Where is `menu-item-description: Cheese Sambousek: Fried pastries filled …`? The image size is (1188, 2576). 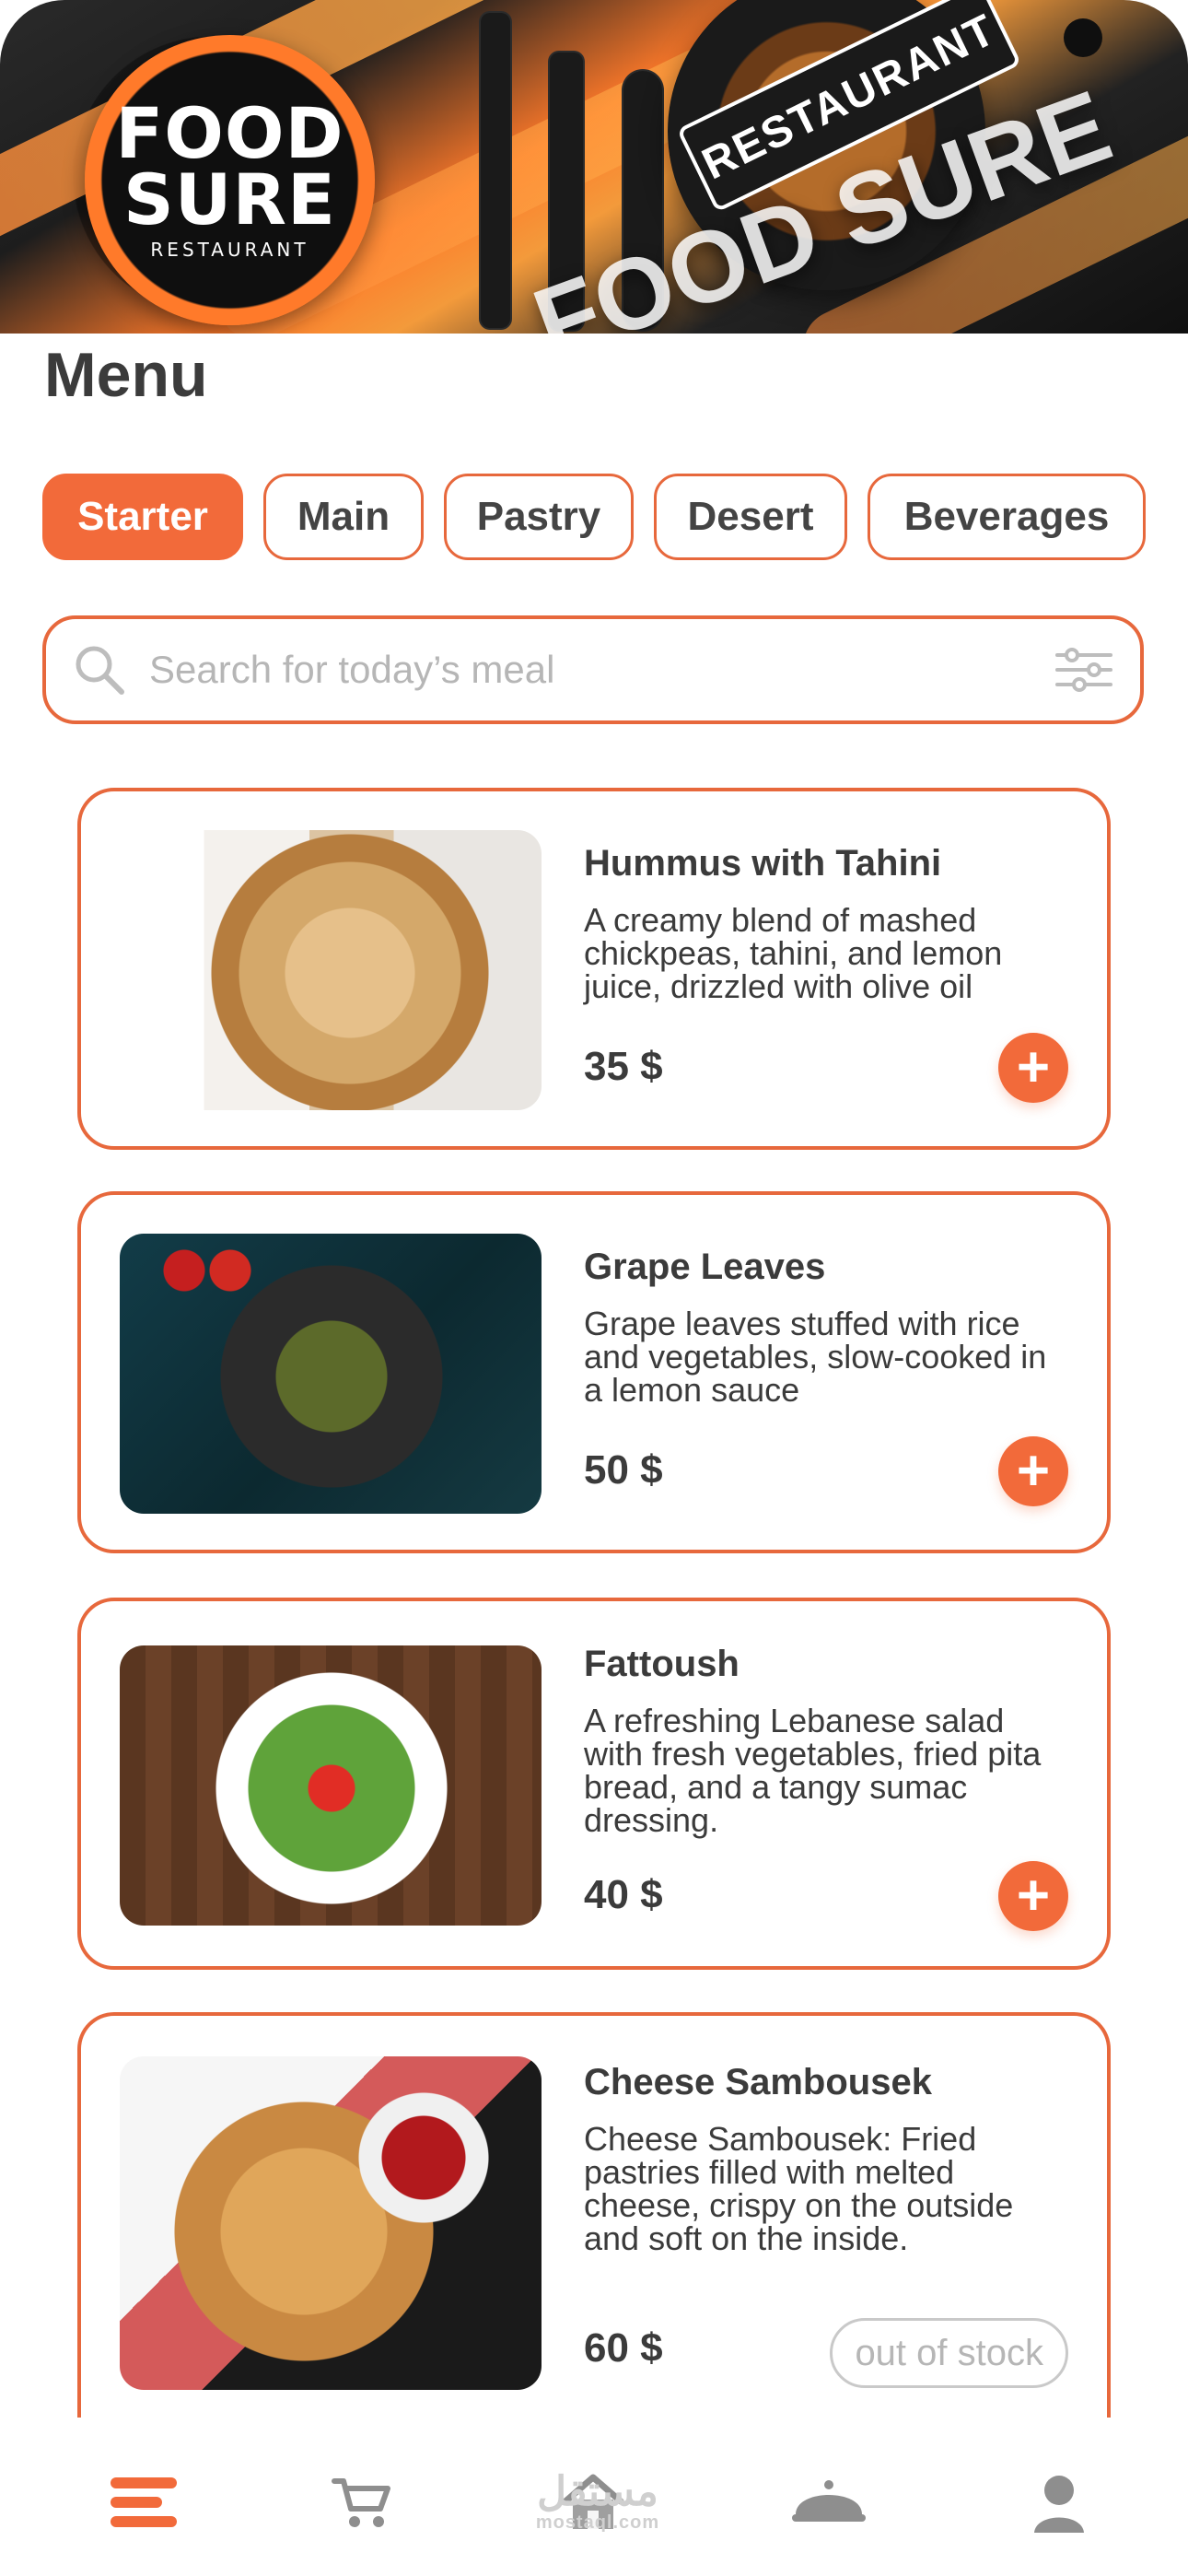
menu-item-description: Cheese Sambousek: Fried pastries filled … is located at coordinates (799, 2188).